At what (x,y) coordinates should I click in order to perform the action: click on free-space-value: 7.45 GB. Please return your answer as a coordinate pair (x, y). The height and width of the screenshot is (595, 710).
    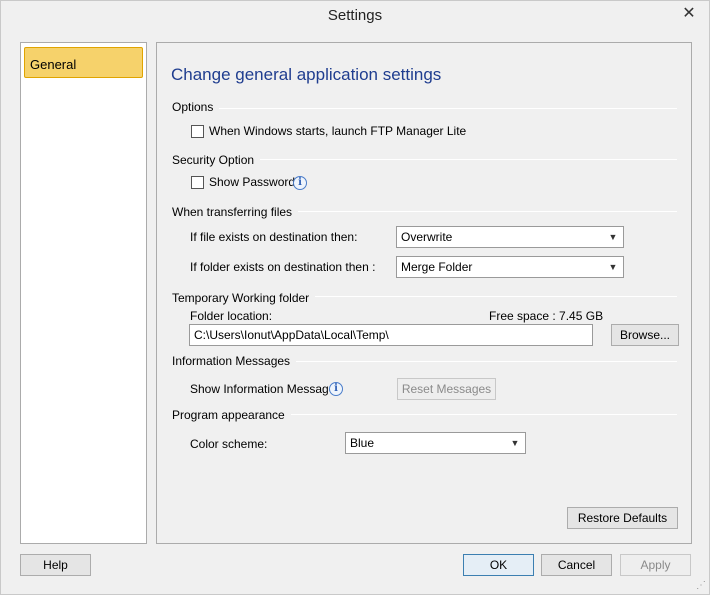
    Looking at the image, I should click on (581, 316).